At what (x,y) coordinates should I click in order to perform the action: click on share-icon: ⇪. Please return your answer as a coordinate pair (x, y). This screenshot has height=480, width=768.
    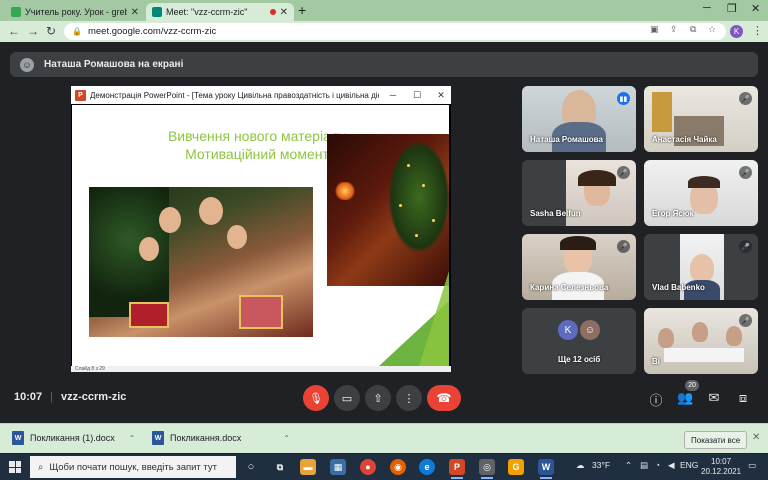
    Looking at the image, I should click on (674, 29).